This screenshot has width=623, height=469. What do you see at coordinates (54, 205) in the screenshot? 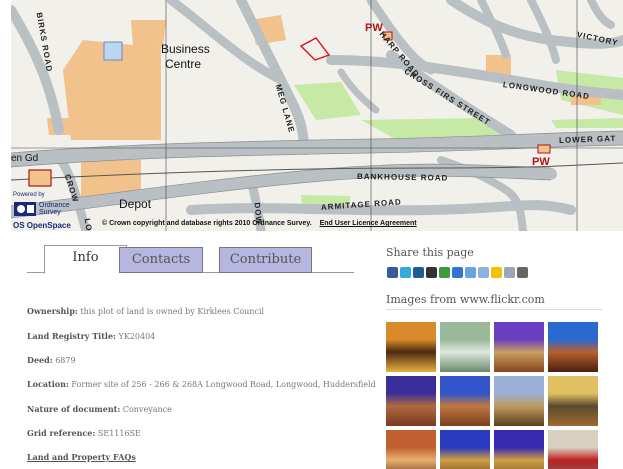
I see `os-ordnance: Ordnance` at bounding box center [54, 205].